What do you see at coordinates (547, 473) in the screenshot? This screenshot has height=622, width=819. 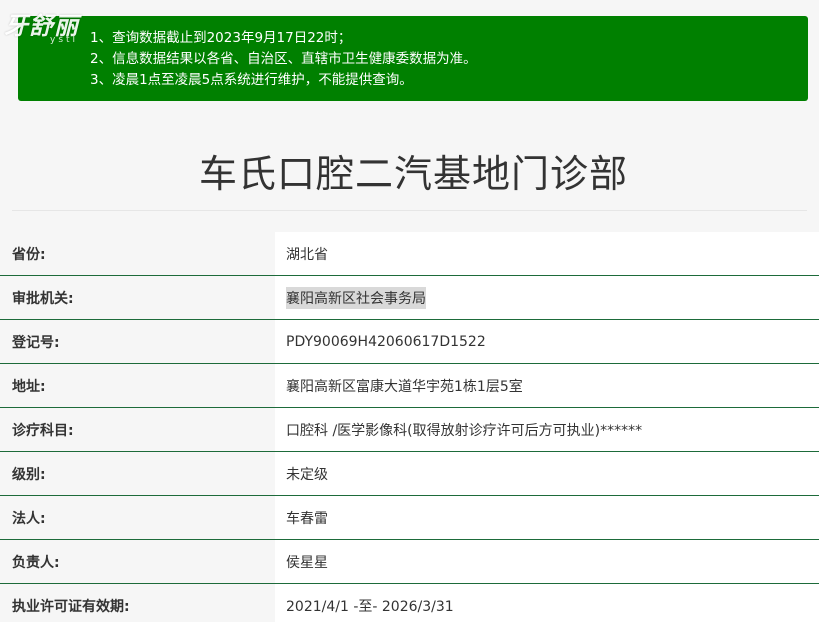 I see `level-value: 未定级` at bounding box center [547, 473].